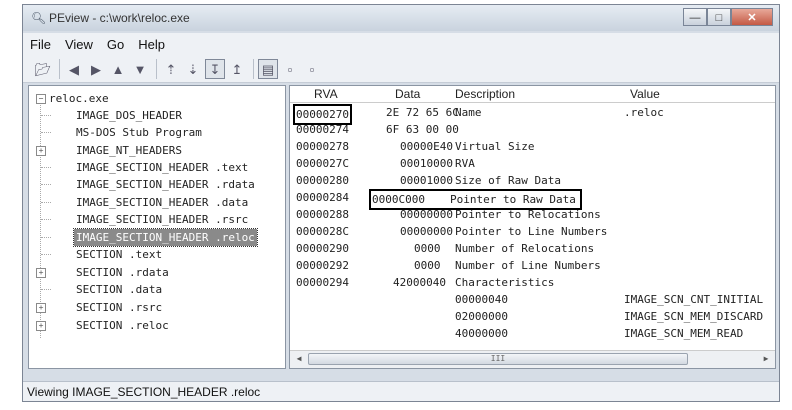  Describe the element at coordinates (215, 68) in the screenshot. I see `view-a-icon: ↧` at that location.